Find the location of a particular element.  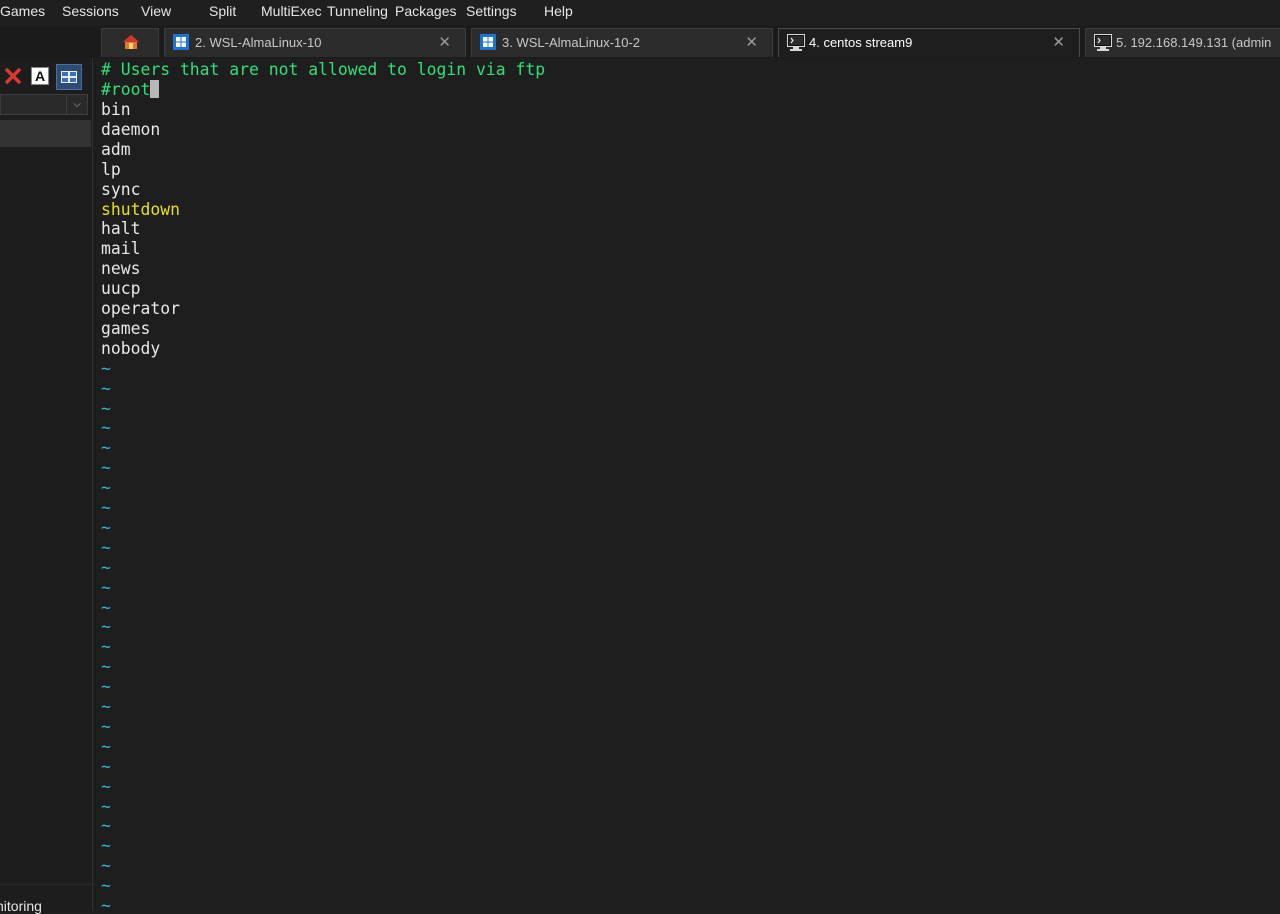

home-icon is located at coordinates (130, 42).